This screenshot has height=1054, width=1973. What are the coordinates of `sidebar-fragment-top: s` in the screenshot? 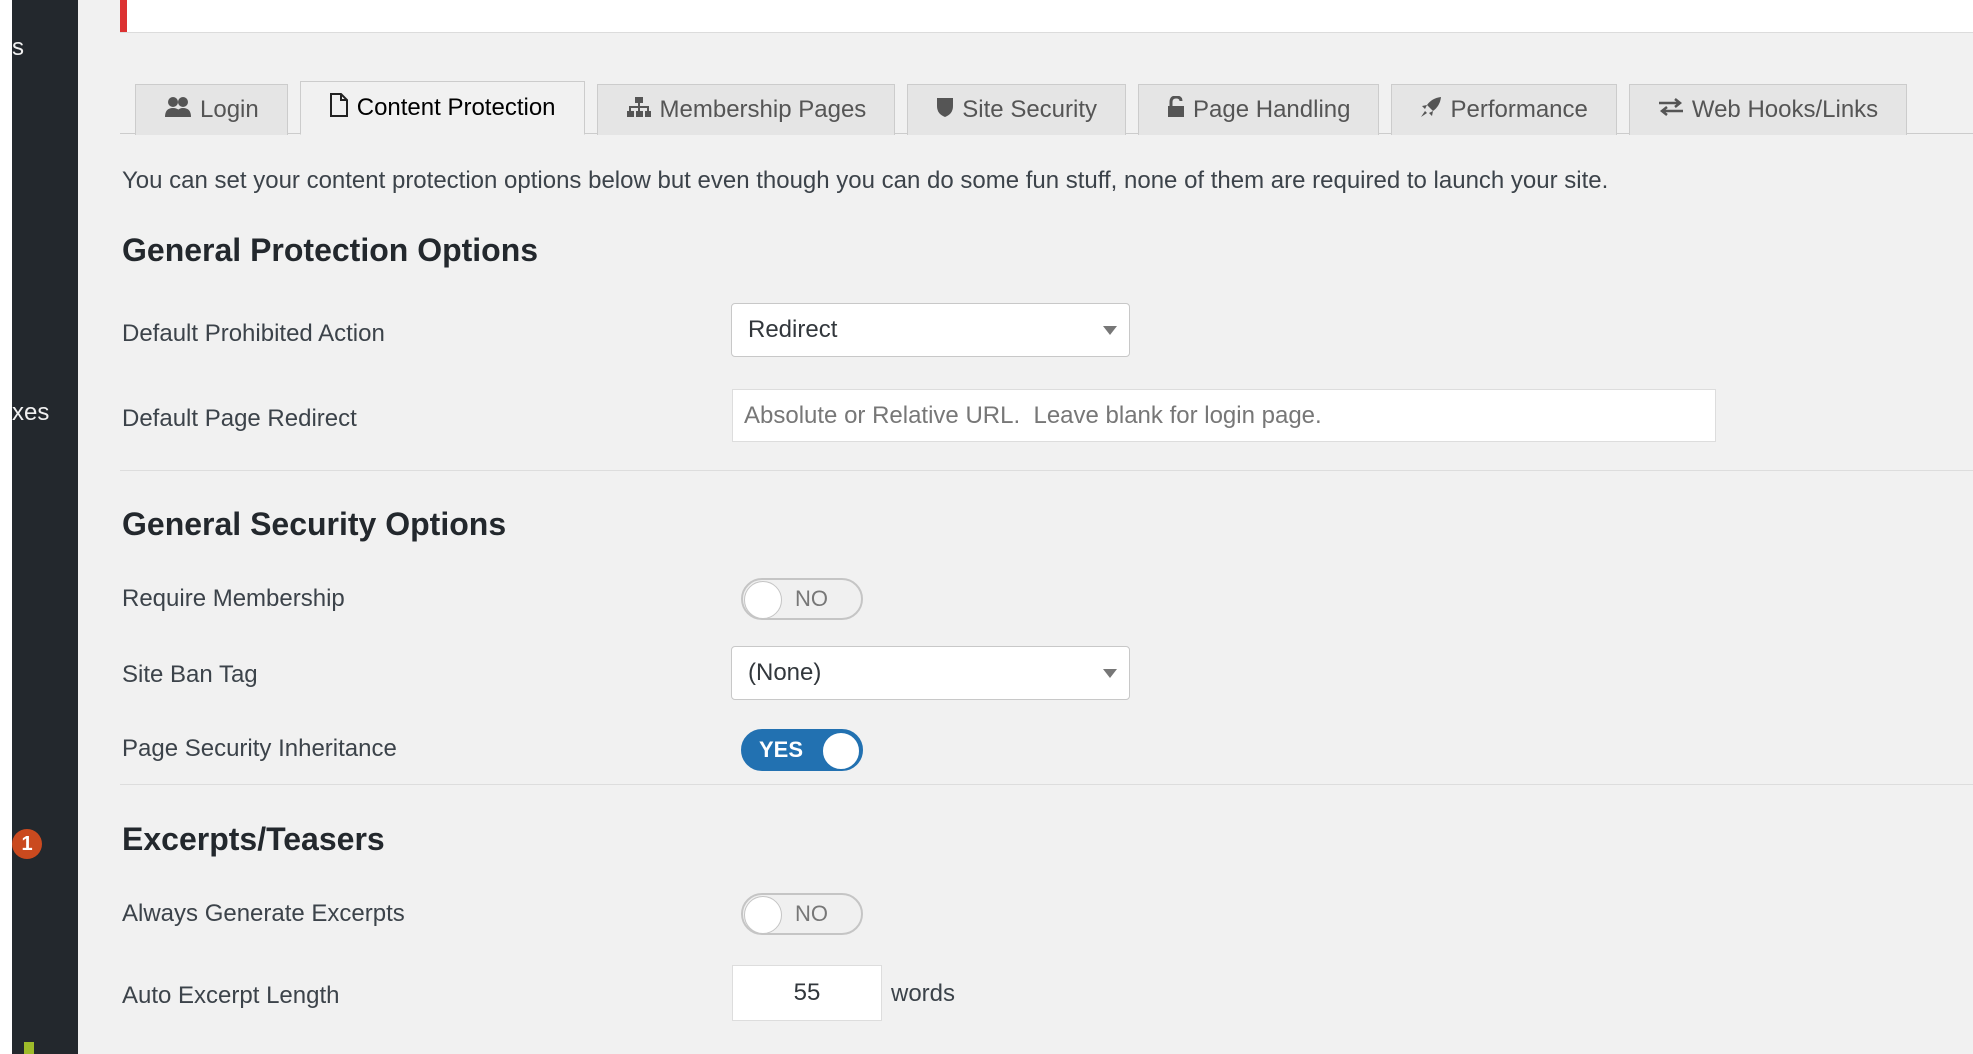 It's located at (18, 48).